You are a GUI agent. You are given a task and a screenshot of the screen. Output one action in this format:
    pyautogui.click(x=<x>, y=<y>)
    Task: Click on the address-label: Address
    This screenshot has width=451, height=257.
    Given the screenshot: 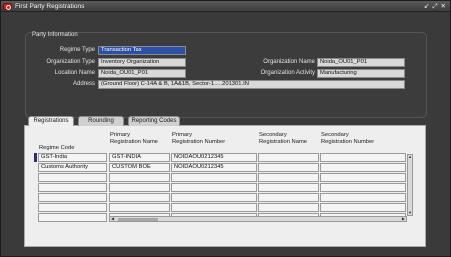 What is the action you would take?
    pyautogui.click(x=83, y=84)
    